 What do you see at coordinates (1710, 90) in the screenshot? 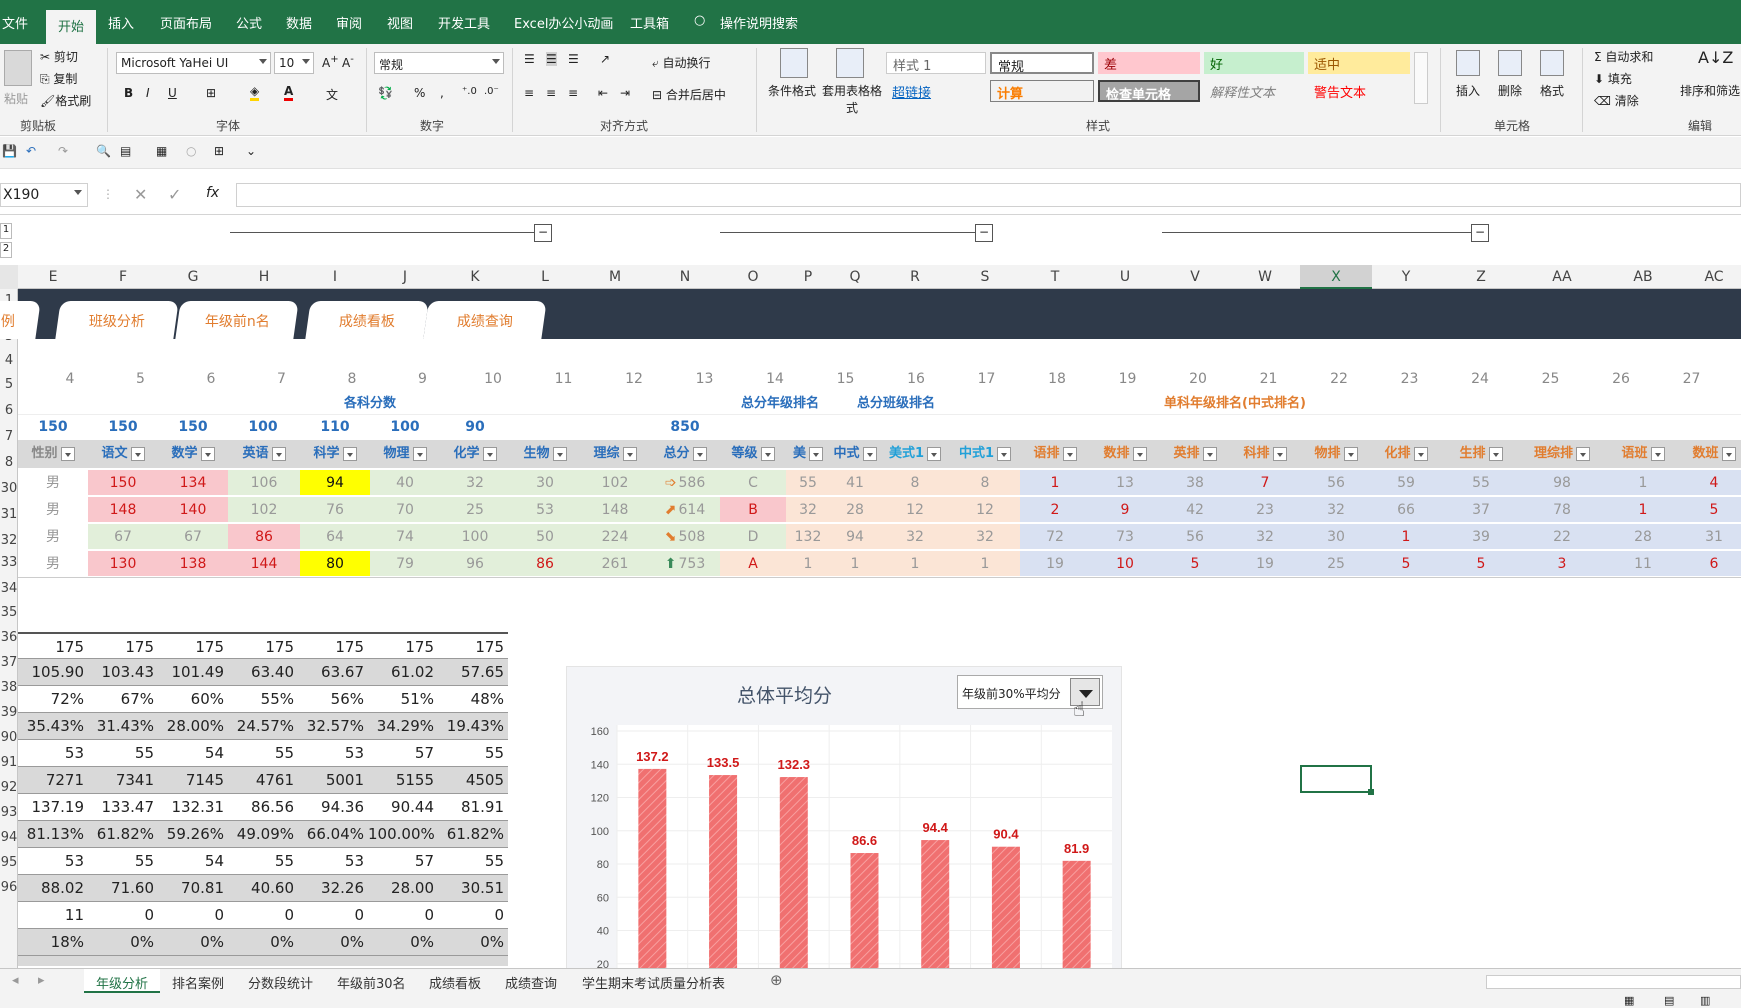
I see `sort-filter-button: 排序和筛选` at bounding box center [1710, 90].